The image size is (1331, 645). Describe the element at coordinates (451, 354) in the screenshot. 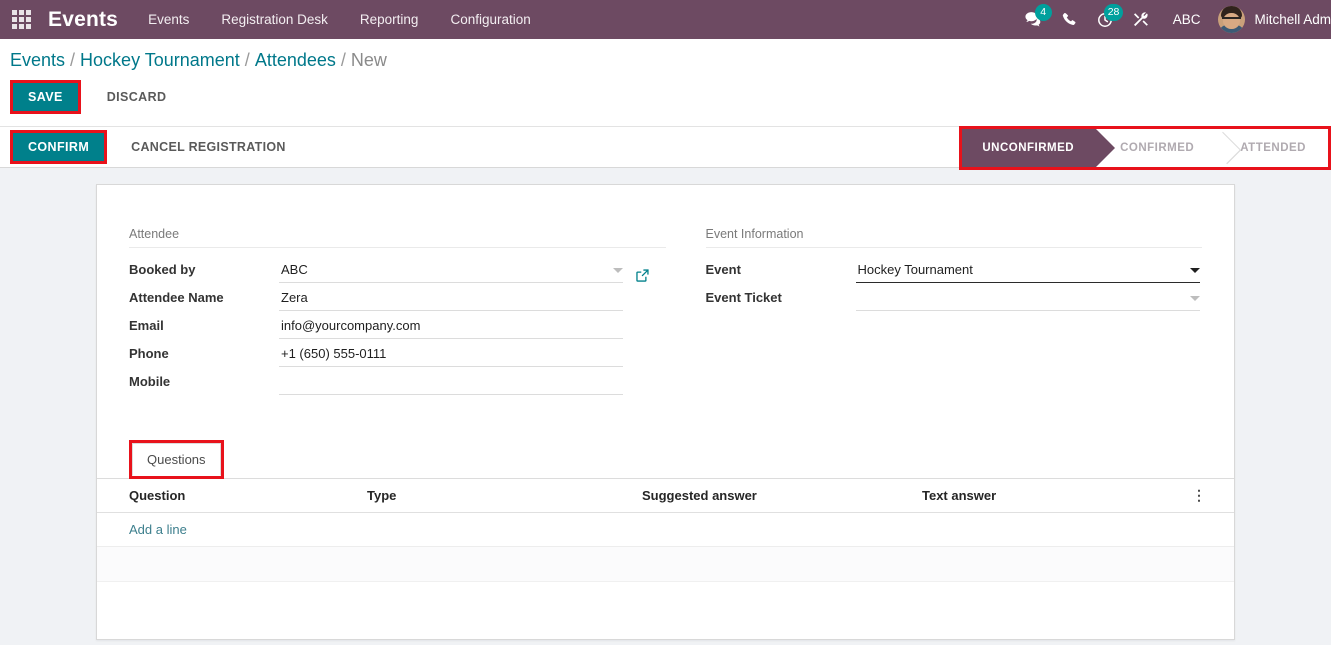

I see `field-input-phone: +1 (650) 555-0111` at that location.